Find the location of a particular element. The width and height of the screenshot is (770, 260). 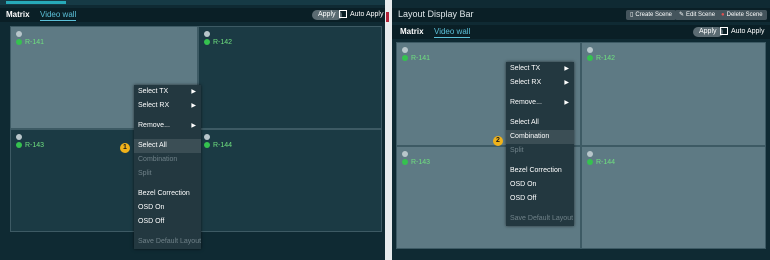

scene-edit-icon: ✎ is located at coordinates (682, 15).